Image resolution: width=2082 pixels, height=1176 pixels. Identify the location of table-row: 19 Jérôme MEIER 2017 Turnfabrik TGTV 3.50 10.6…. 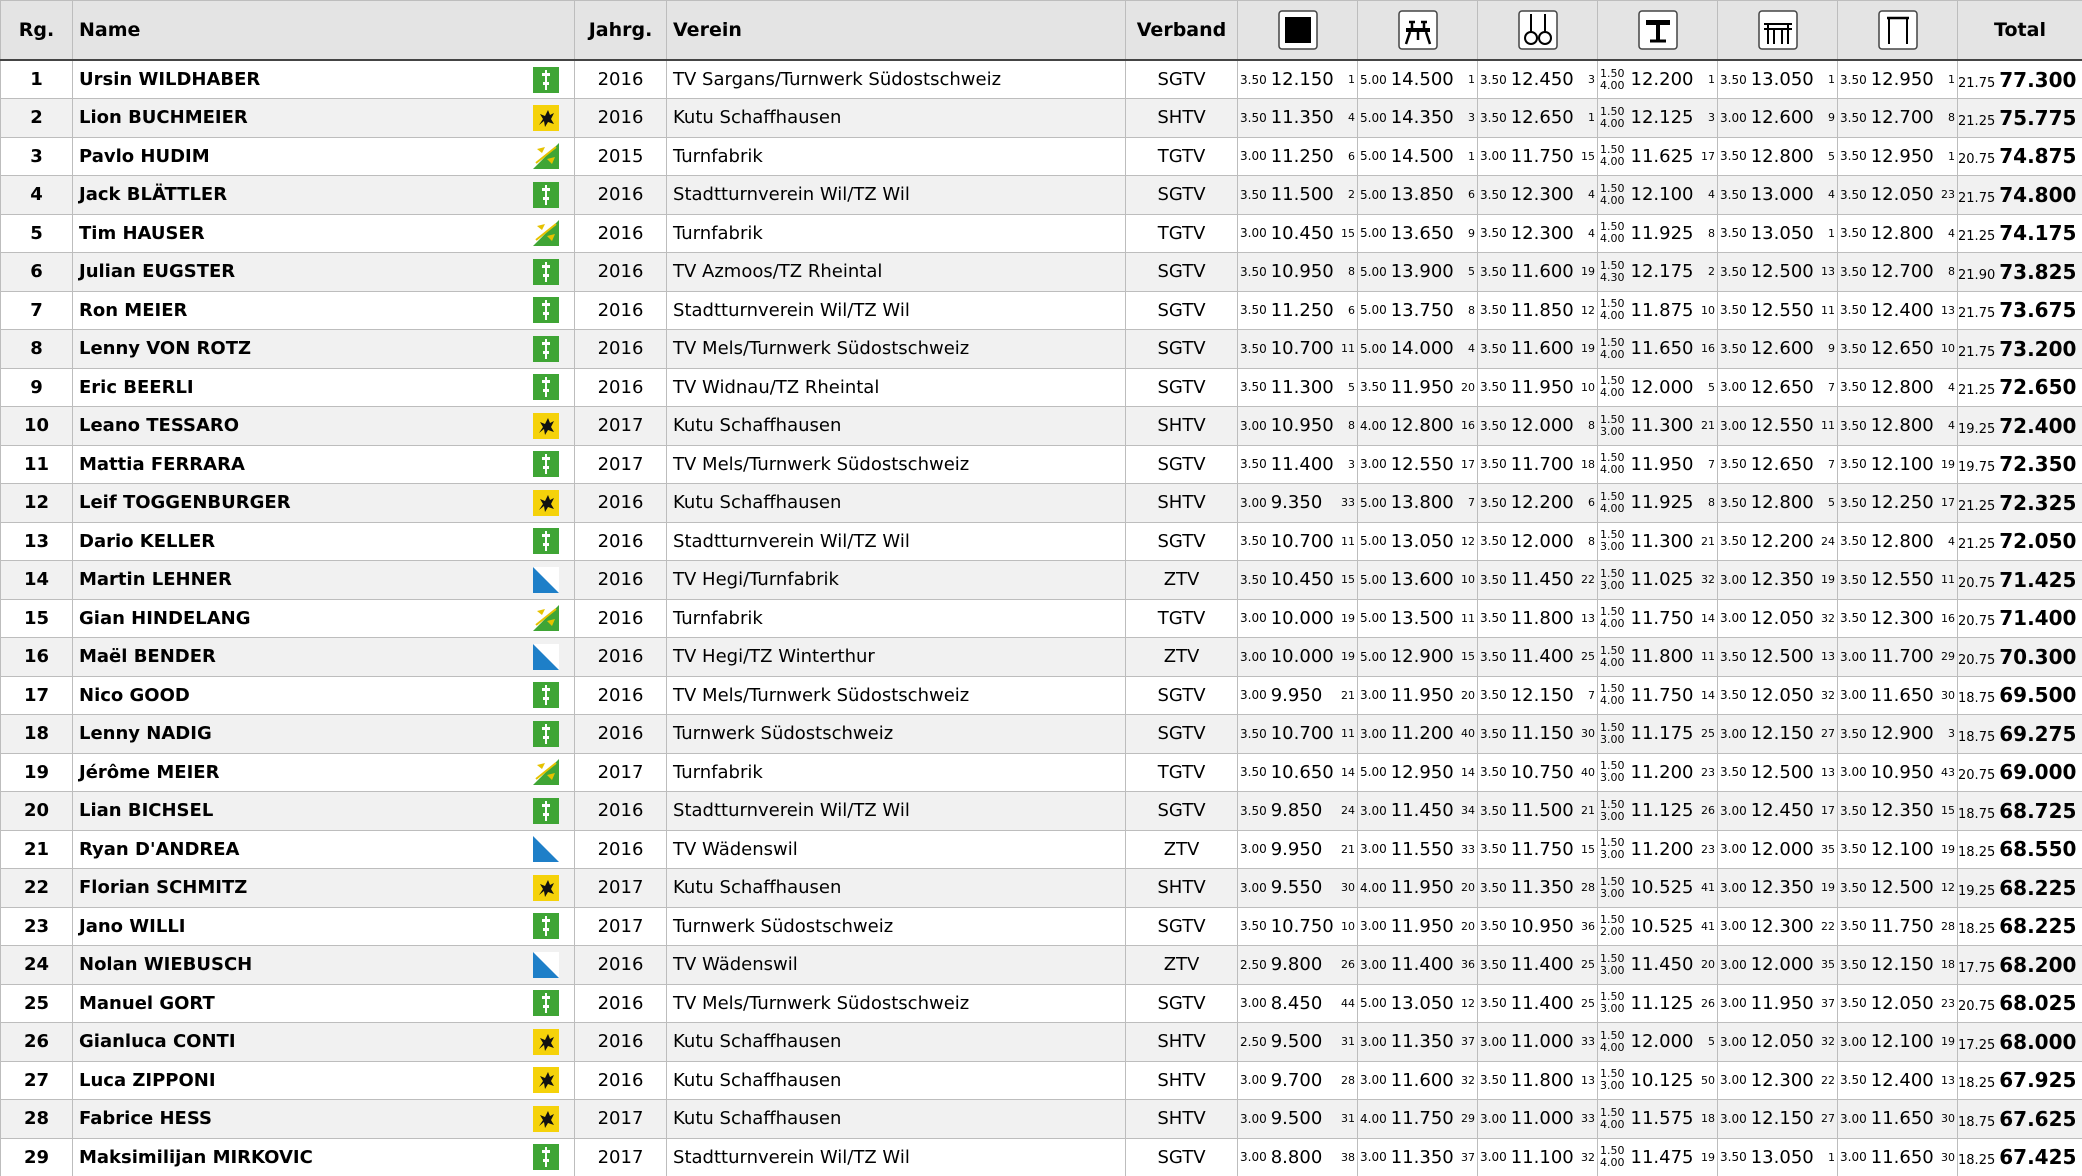
(1041, 772).